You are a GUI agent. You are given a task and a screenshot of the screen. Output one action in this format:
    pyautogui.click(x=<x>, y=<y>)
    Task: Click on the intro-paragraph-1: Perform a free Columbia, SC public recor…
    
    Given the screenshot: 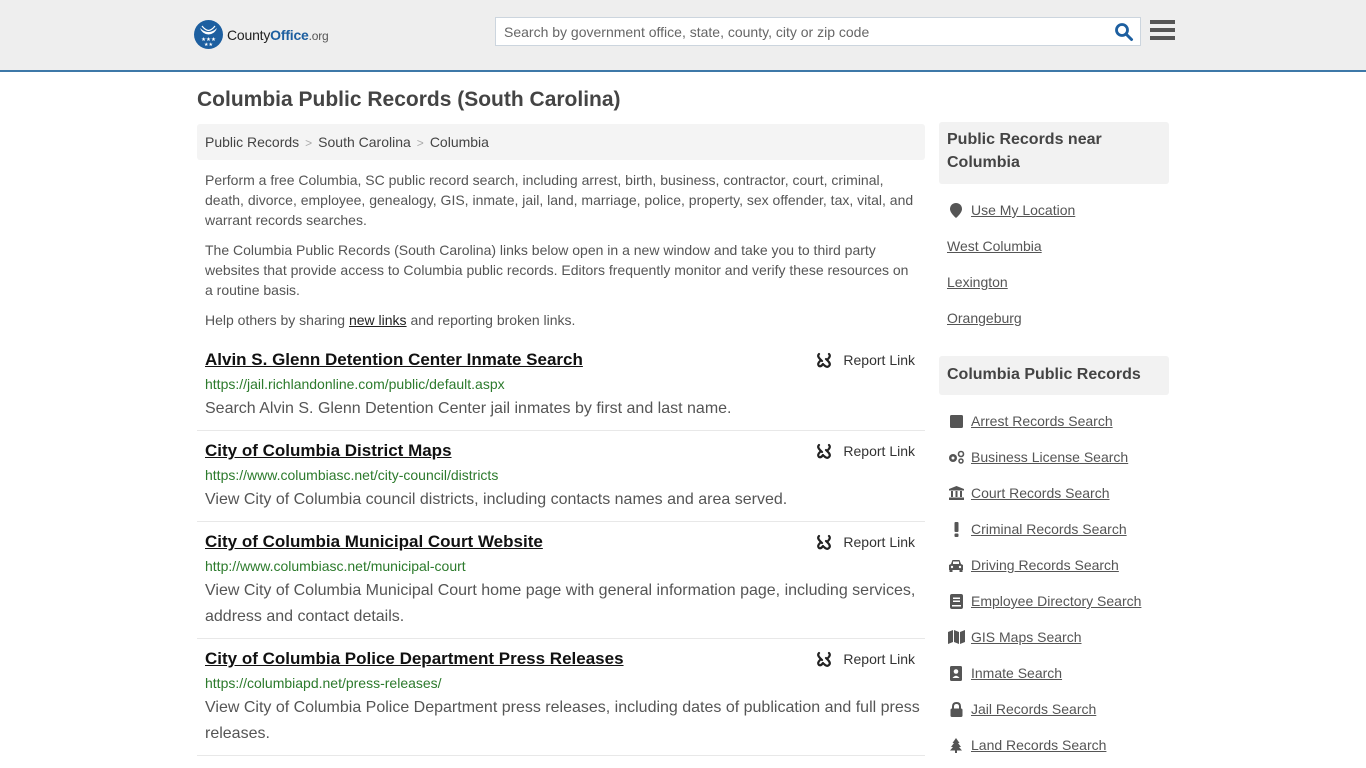 What is the action you would take?
    pyautogui.click(x=559, y=200)
    